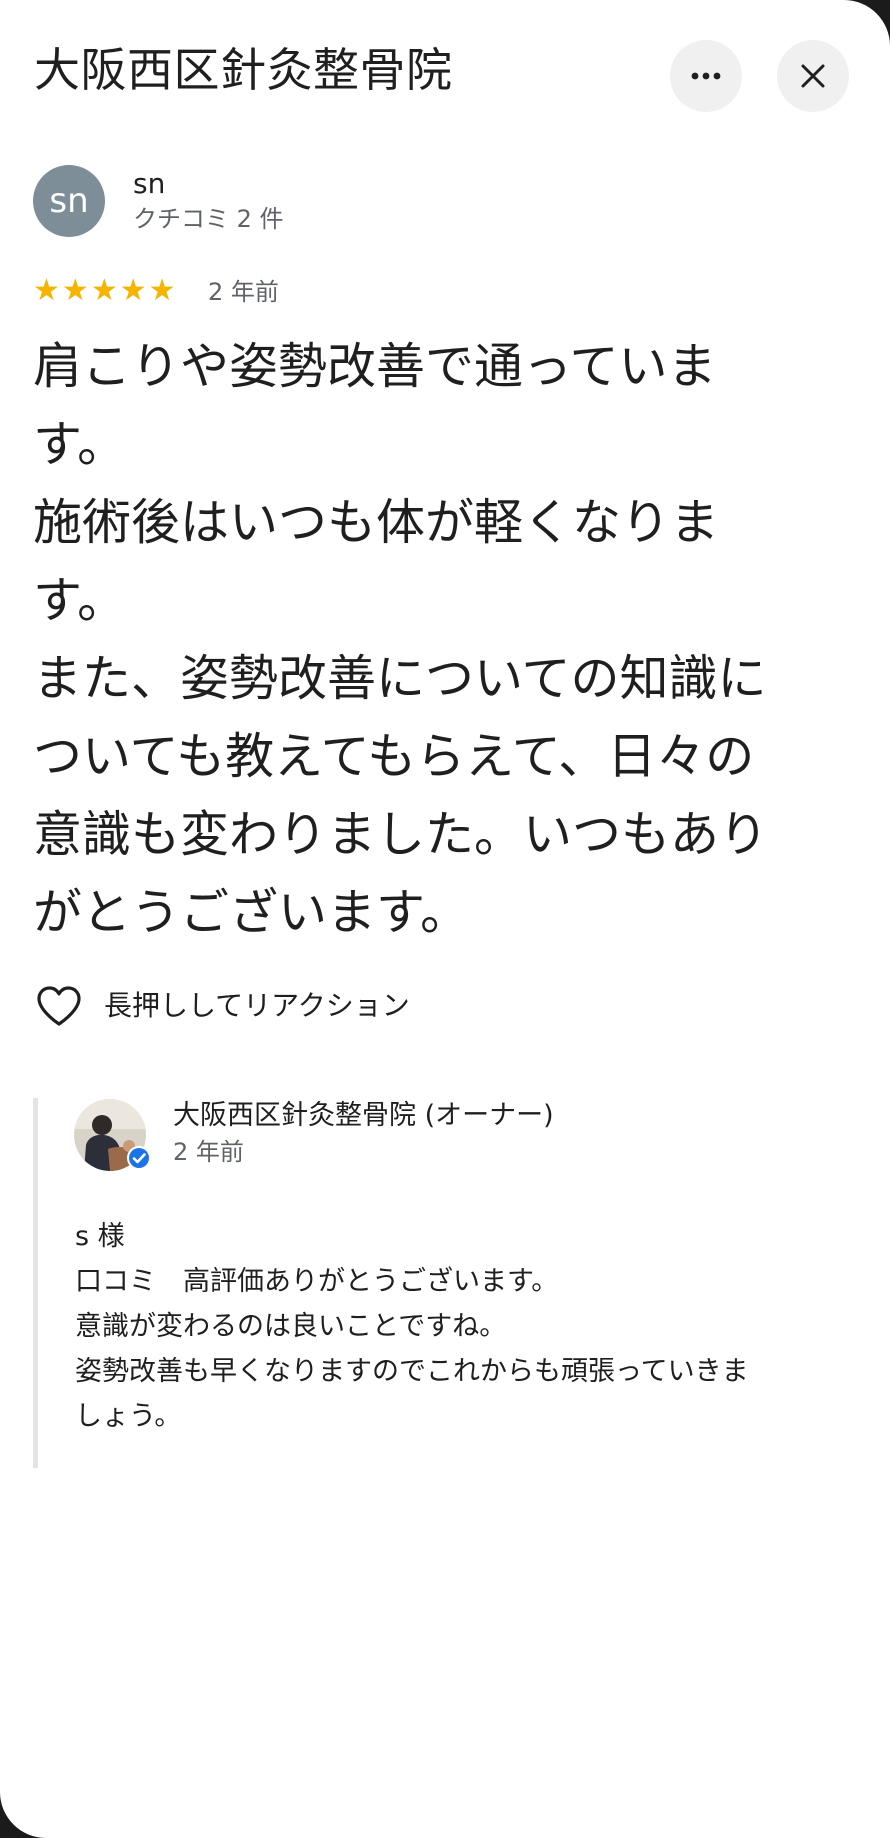  What do you see at coordinates (363, 1116) in the screenshot?
I see `owner-name: 大阪西区針灸整骨院 (オーナー)` at bounding box center [363, 1116].